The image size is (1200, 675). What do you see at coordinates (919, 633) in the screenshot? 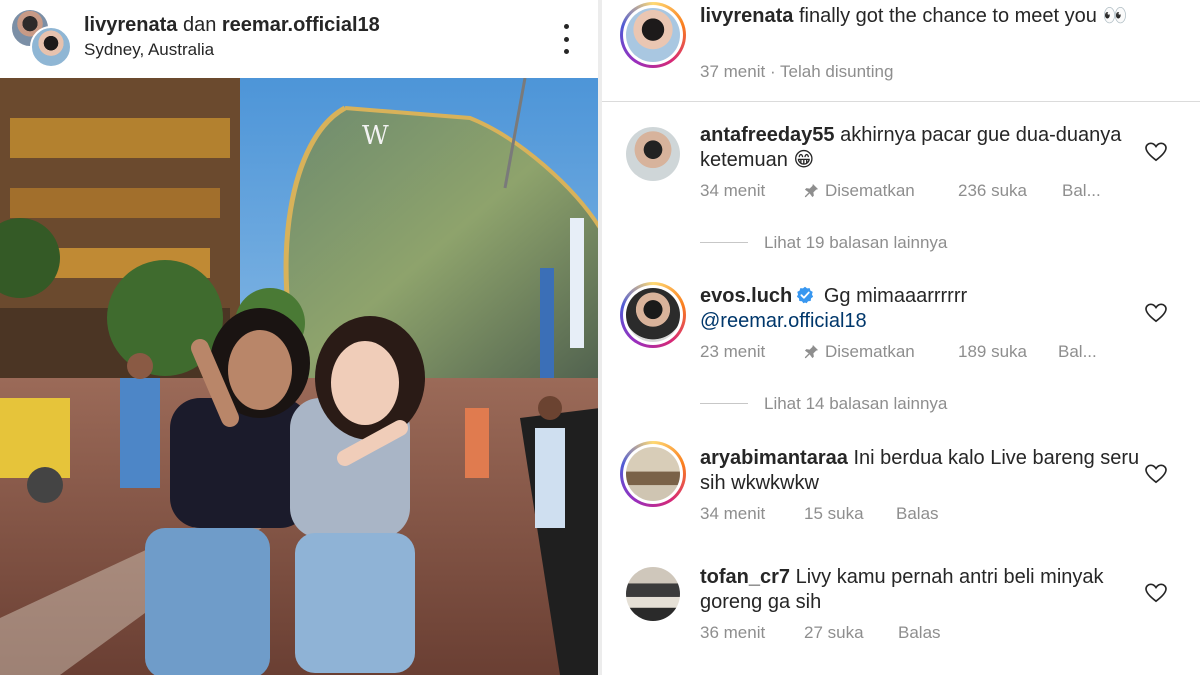
I see `comment-4-reply-button: Balas` at bounding box center [919, 633].